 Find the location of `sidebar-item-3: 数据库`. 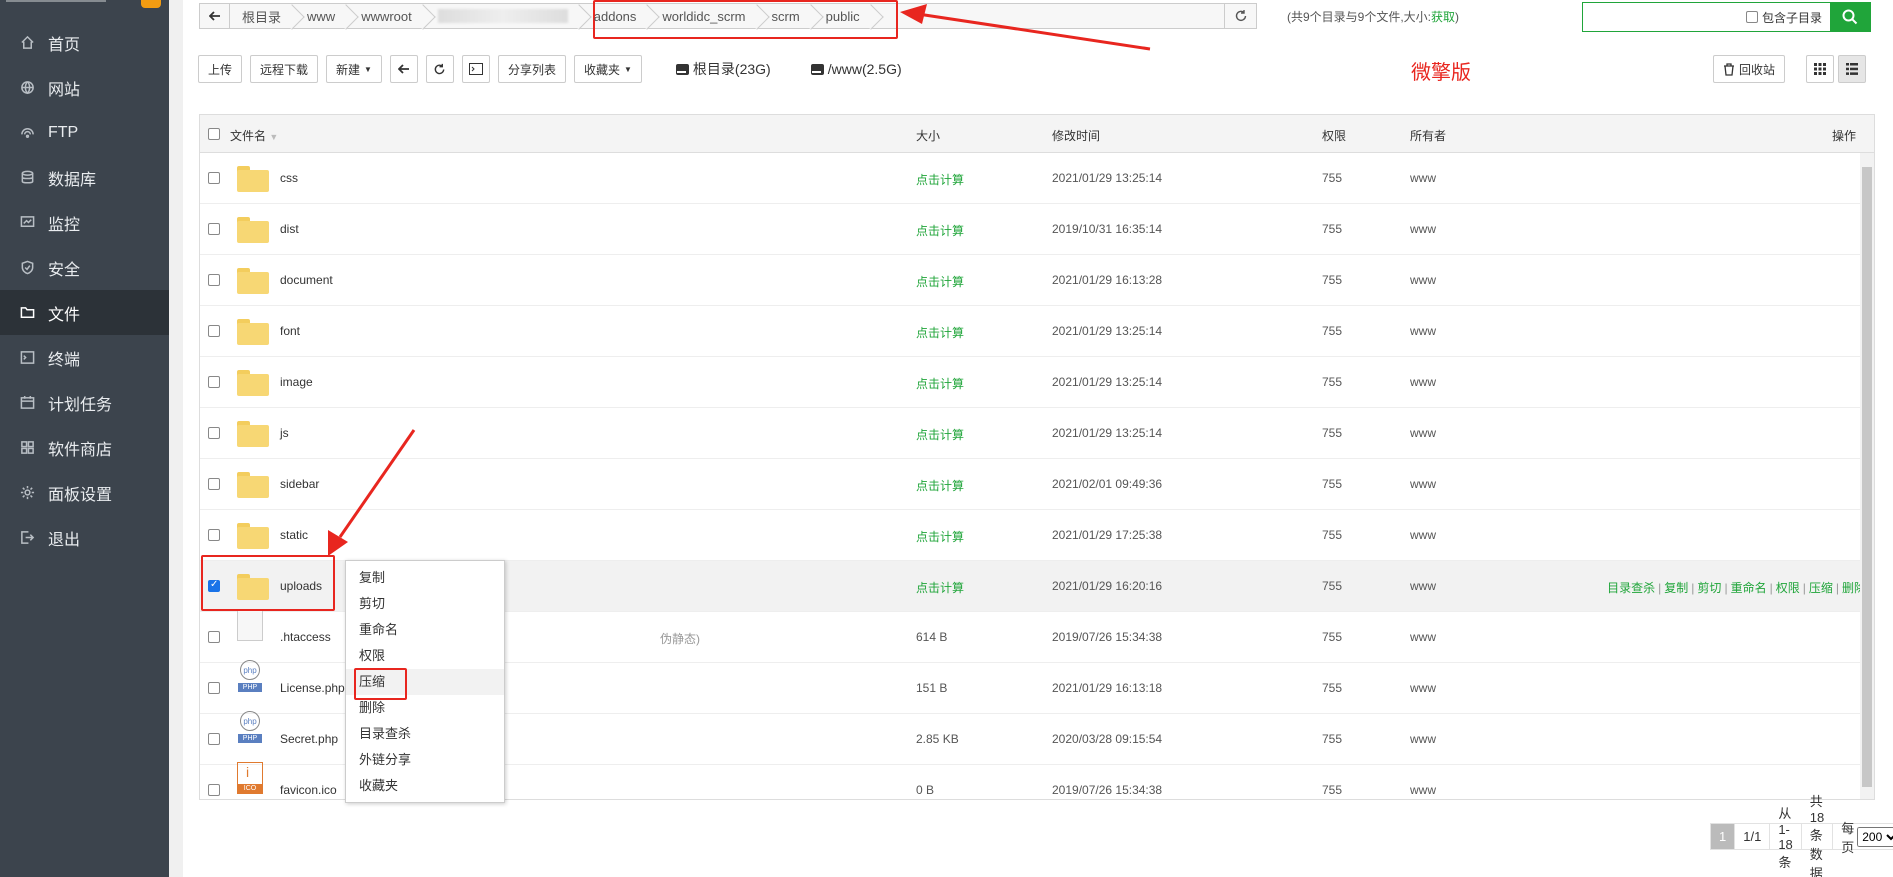

sidebar-item-3: 数据库 is located at coordinates (84, 177).